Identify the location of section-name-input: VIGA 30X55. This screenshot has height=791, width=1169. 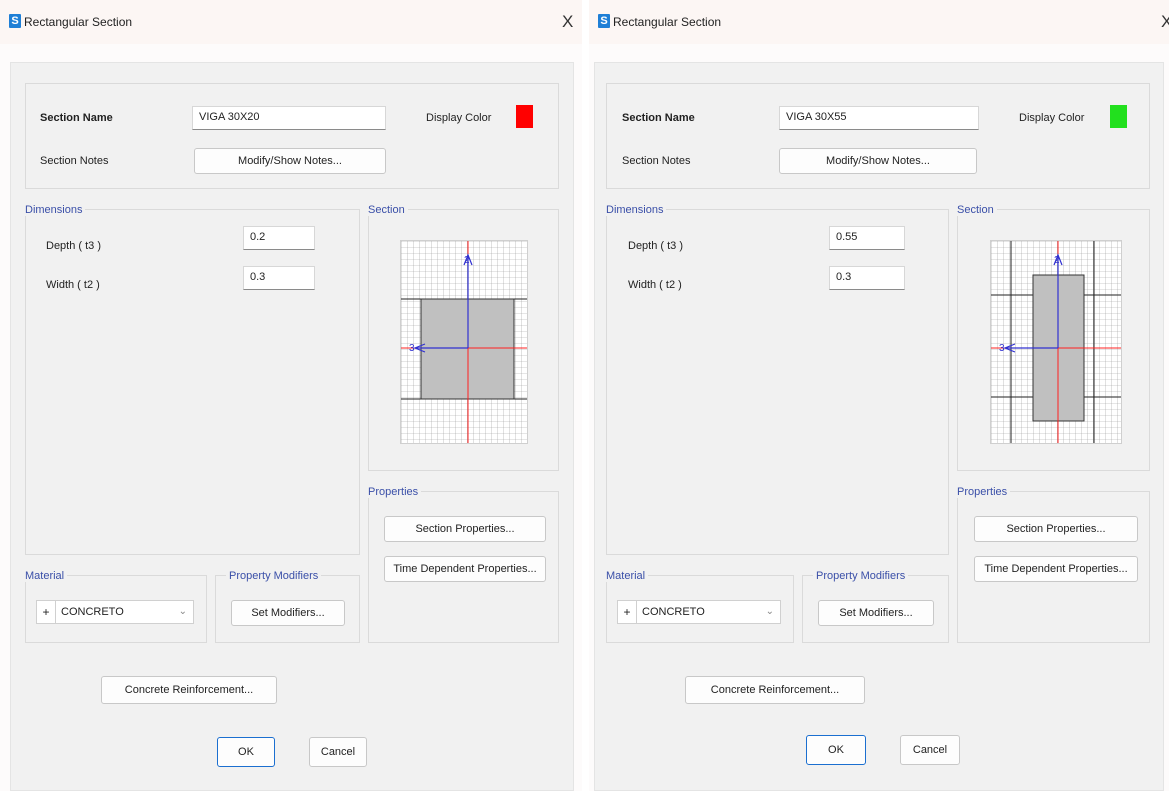
(879, 118).